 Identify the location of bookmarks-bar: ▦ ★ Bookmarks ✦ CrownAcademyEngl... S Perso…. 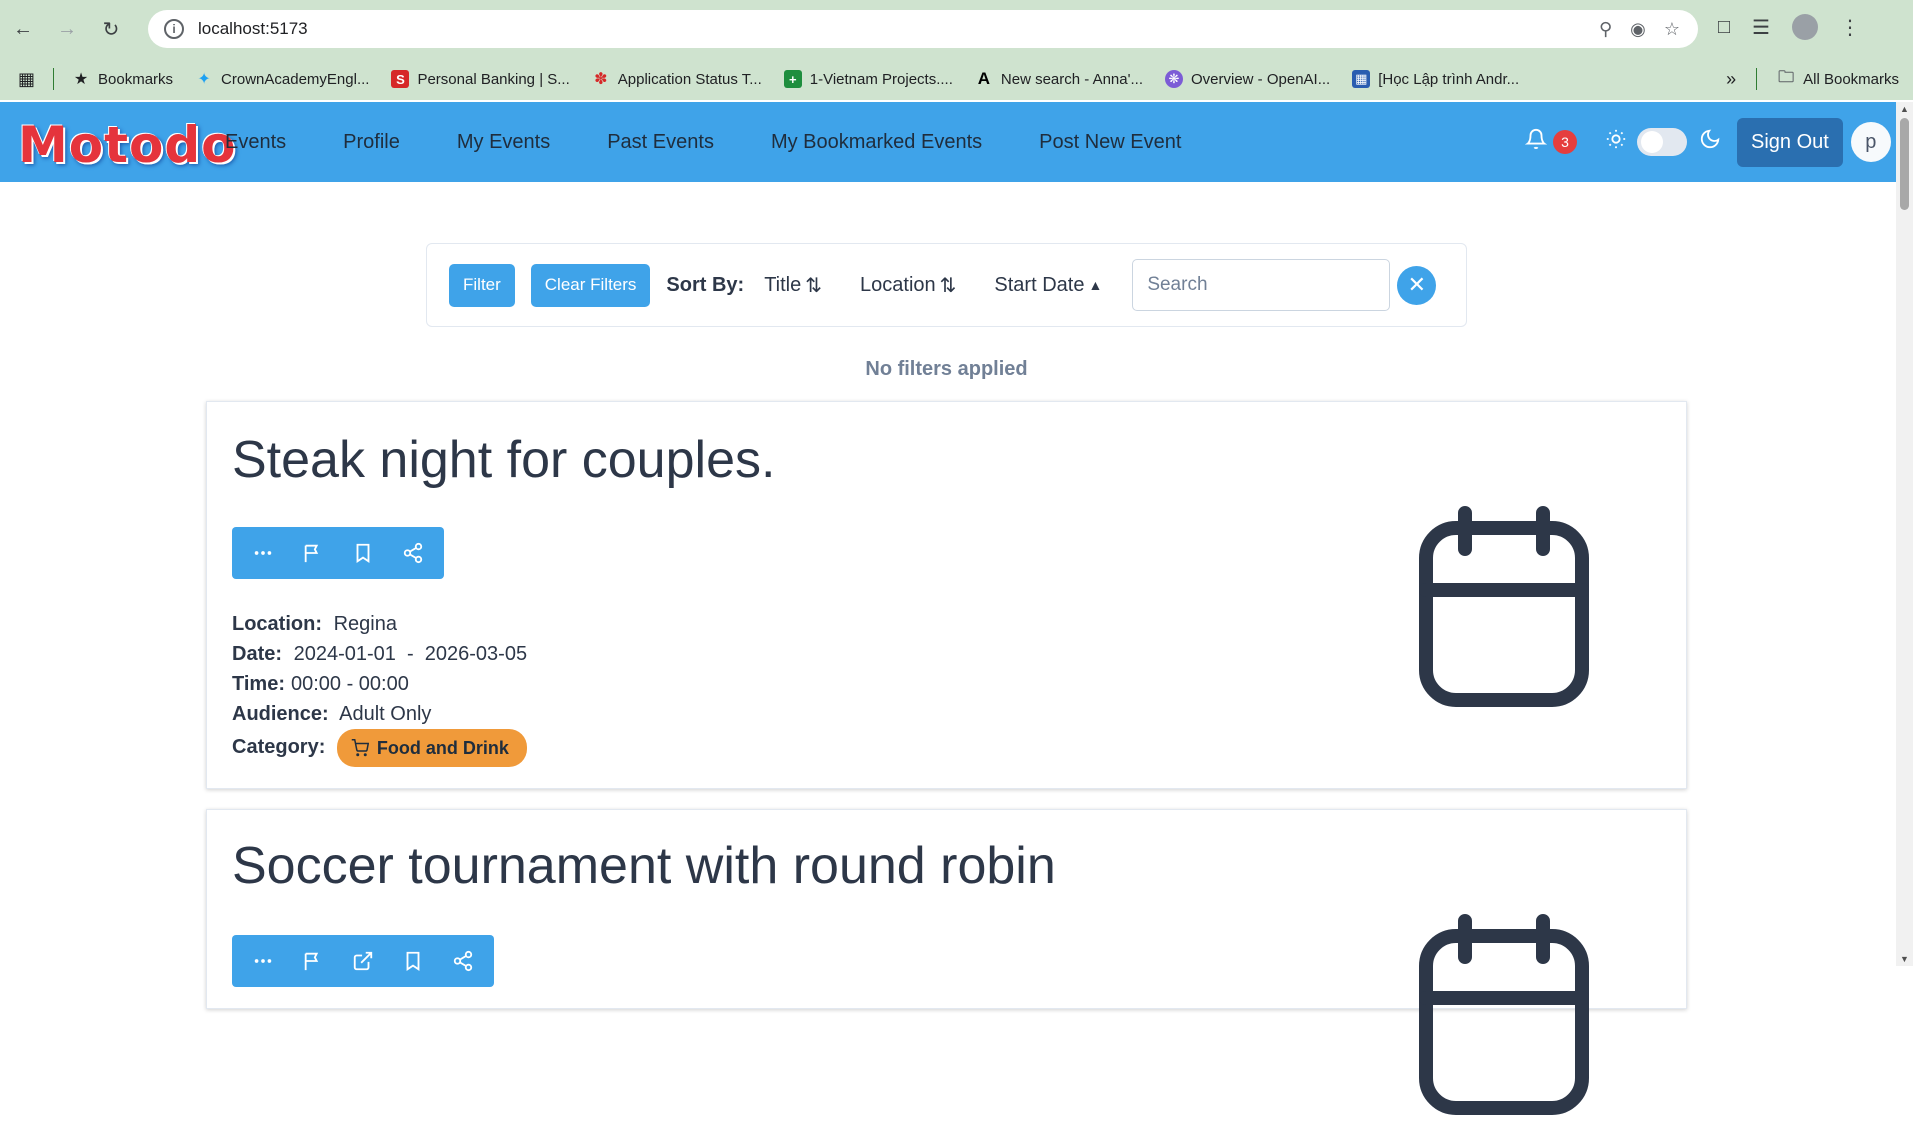
(956, 79).